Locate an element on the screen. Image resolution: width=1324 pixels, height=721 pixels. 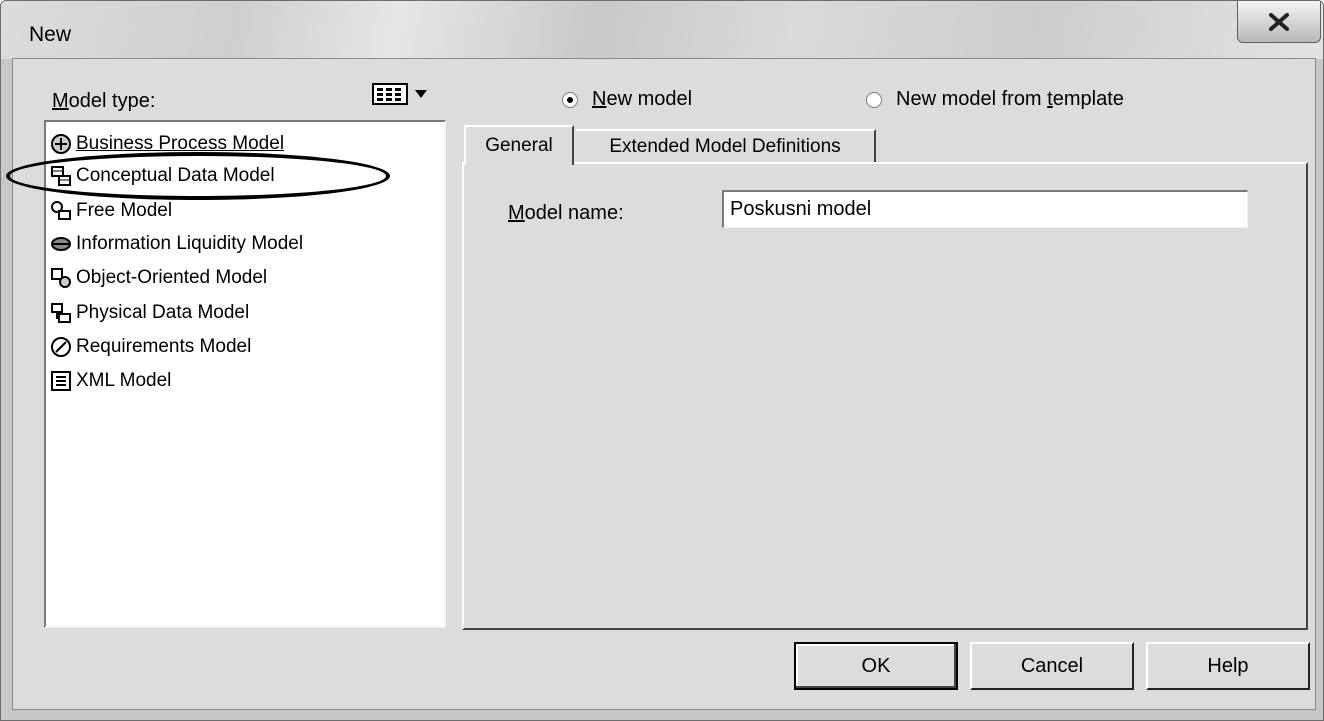
list-item-xml-model: XML Model is located at coordinates (110, 381).